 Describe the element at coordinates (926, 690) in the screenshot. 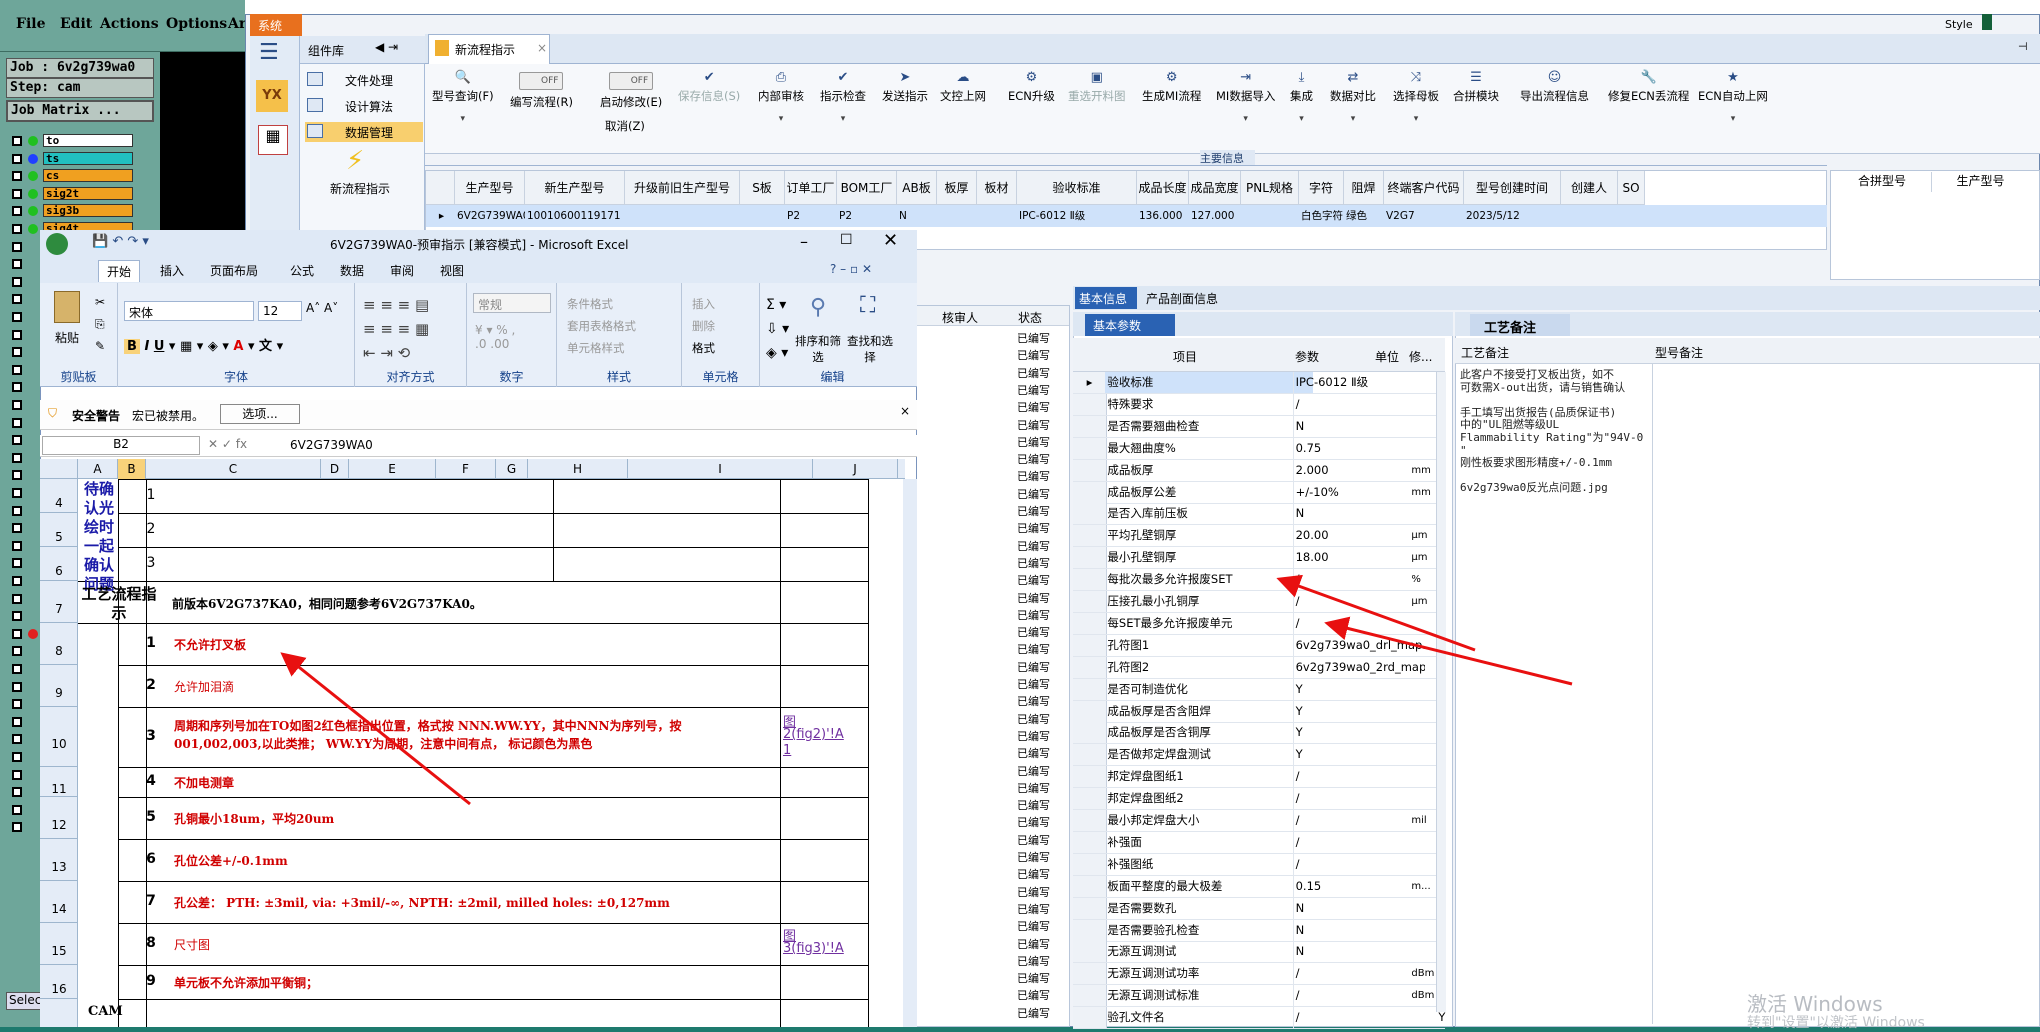

I see `annotation-arrows` at that location.